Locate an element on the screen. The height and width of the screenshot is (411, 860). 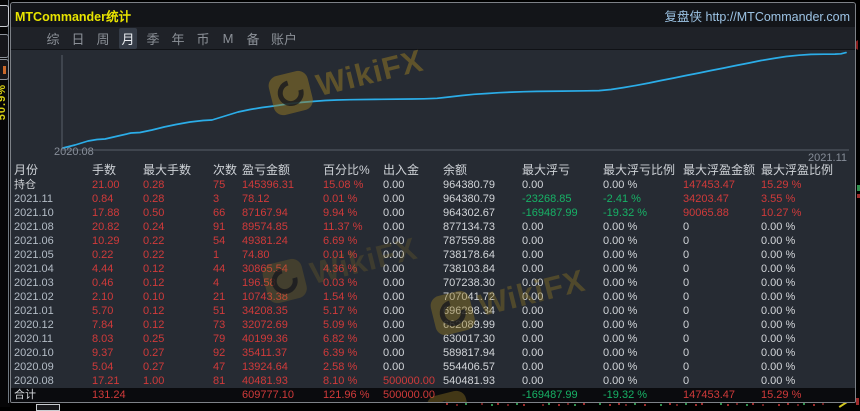
table-cell: 964380.79 is located at coordinates (469, 185).